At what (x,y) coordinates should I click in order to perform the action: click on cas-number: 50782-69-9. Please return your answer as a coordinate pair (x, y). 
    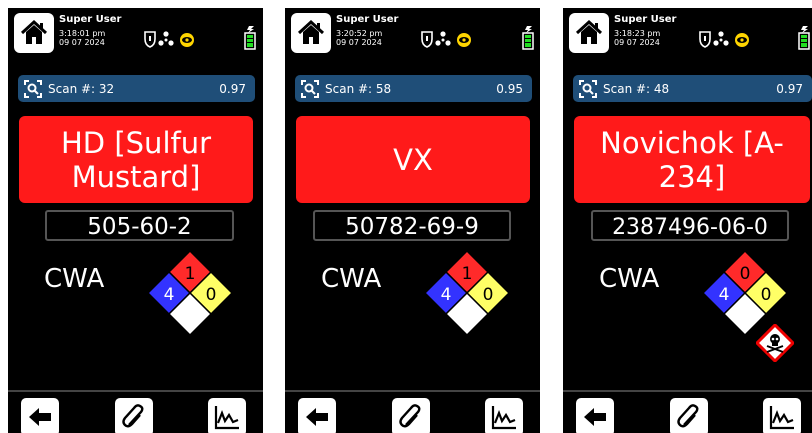
    Looking at the image, I should click on (412, 225).